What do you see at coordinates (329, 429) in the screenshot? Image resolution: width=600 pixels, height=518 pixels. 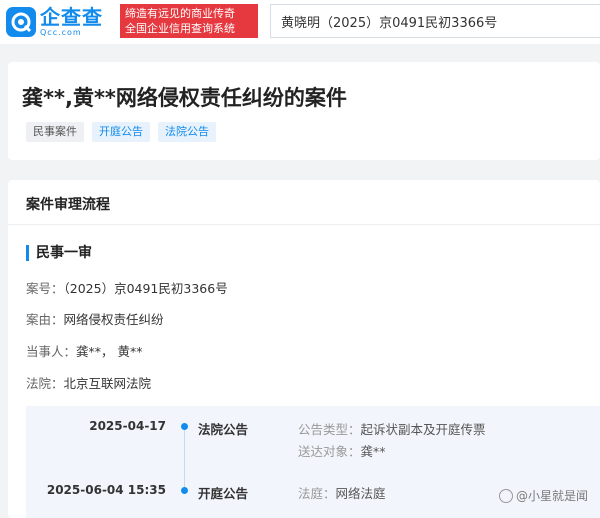 I see `detail-label: 公告类型：` at bounding box center [329, 429].